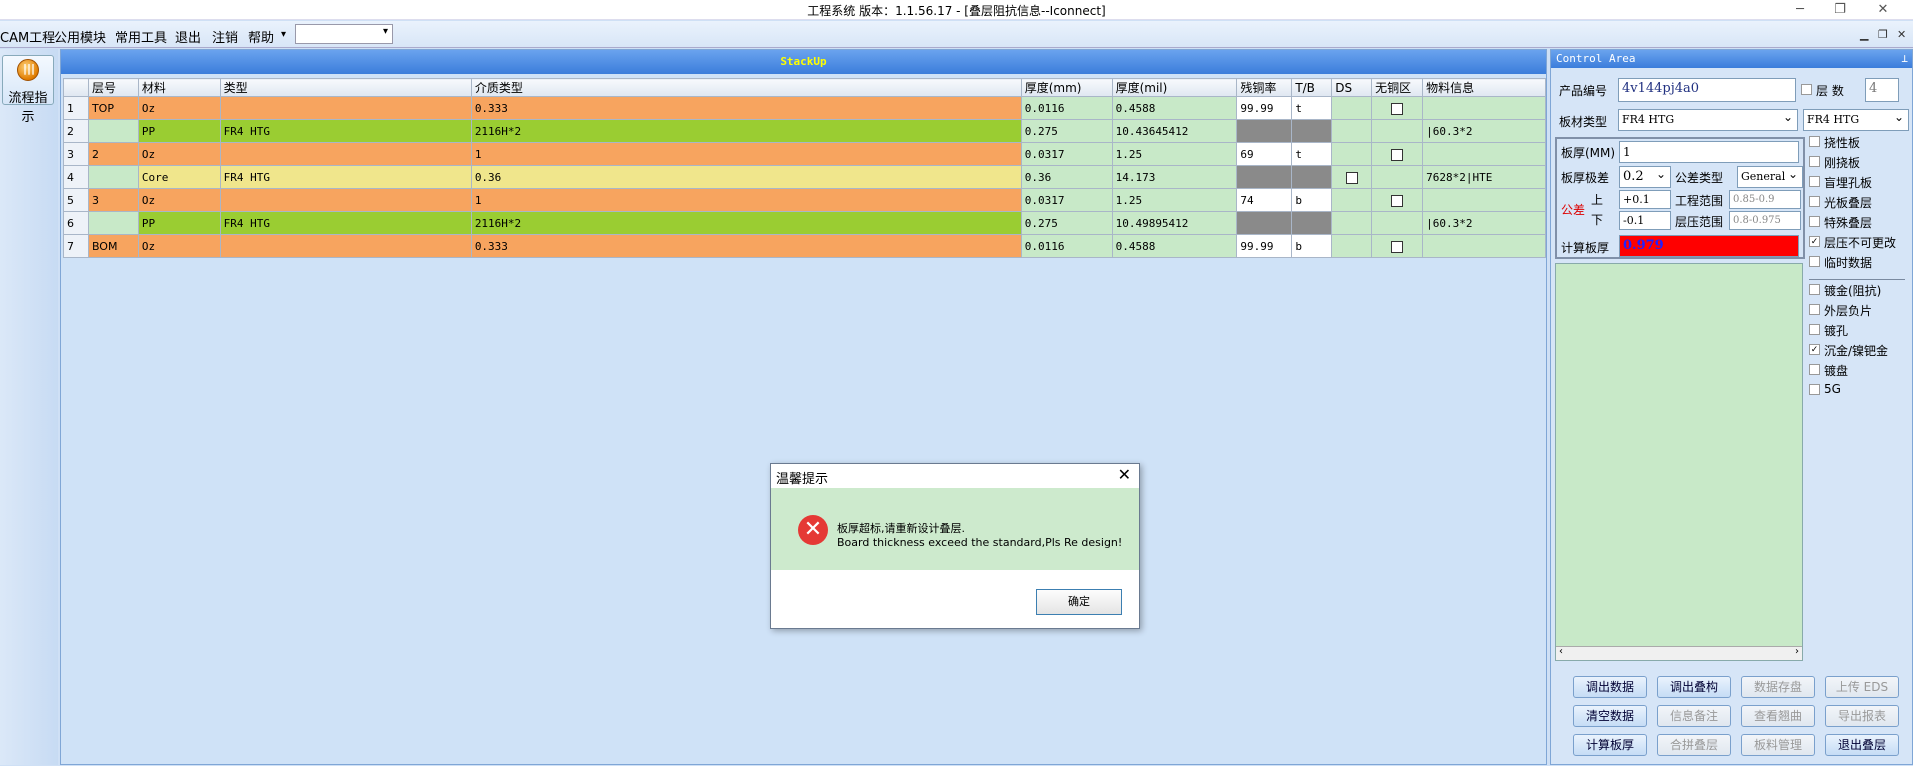  Describe the element at coordinates (1814, 241) in the screenshot. I see `checkbox-icon: ✓` at that location.